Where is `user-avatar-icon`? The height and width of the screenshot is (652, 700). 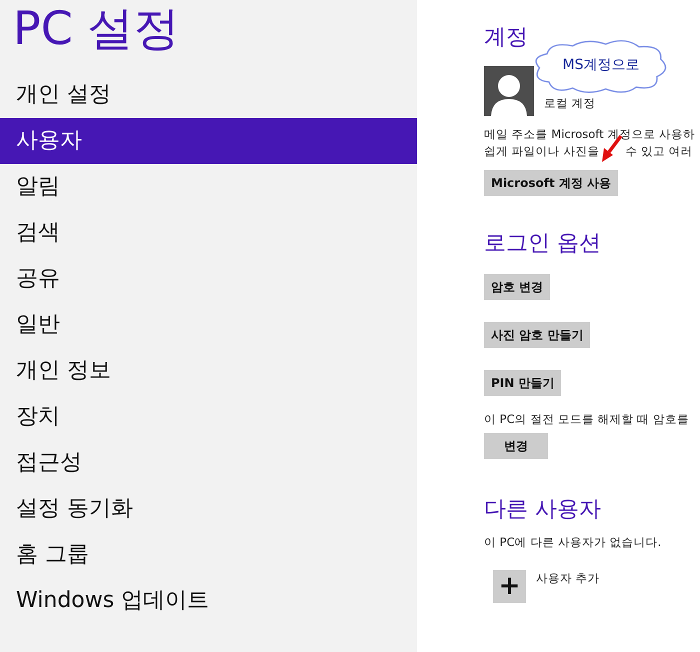 user-avatar-icon is located at coordinates (509, 91).